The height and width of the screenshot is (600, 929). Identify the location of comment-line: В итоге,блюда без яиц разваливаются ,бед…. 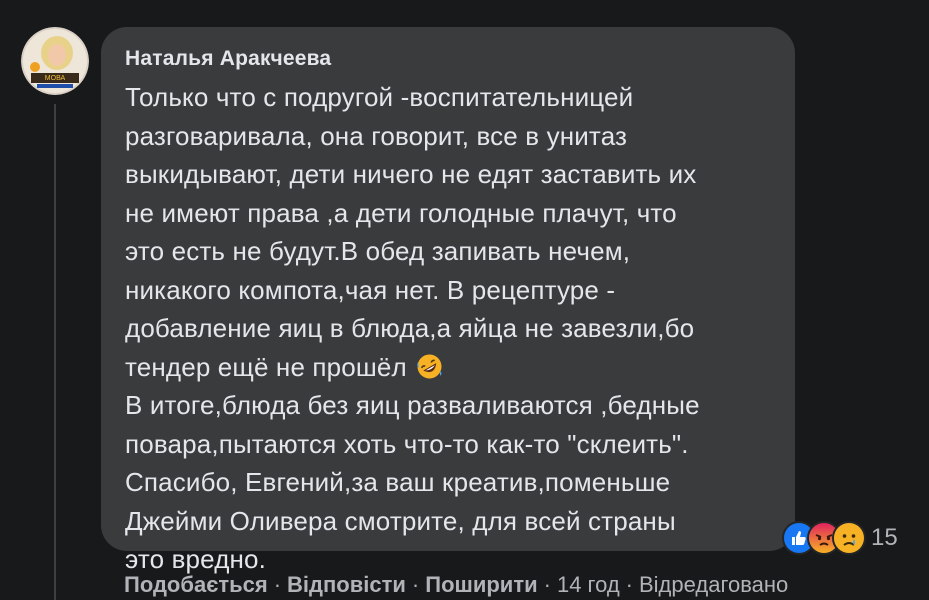
(412, 405).